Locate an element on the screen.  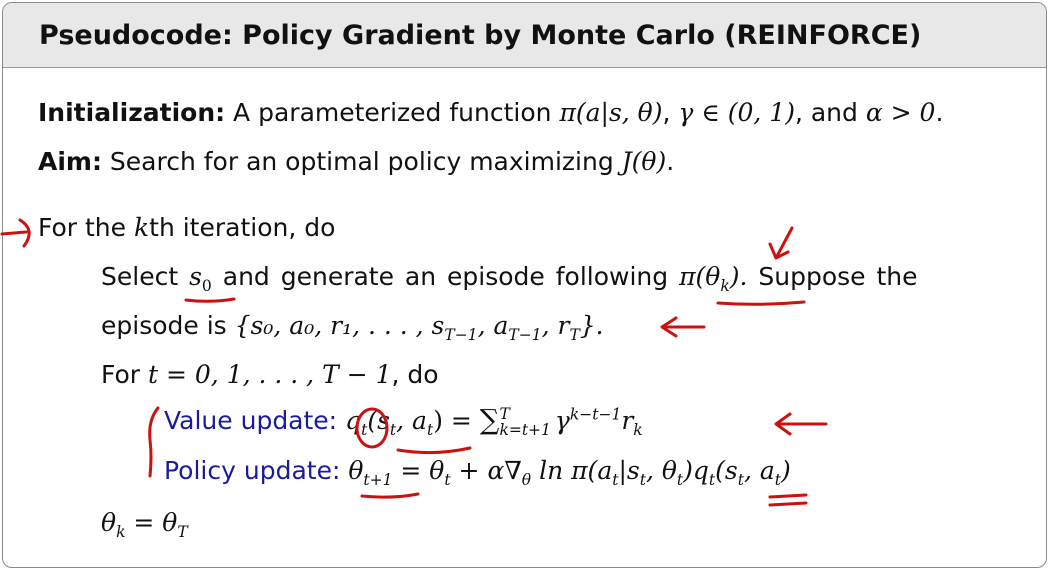
init-alpha: α > 0 is located at coordinates (900, 112).